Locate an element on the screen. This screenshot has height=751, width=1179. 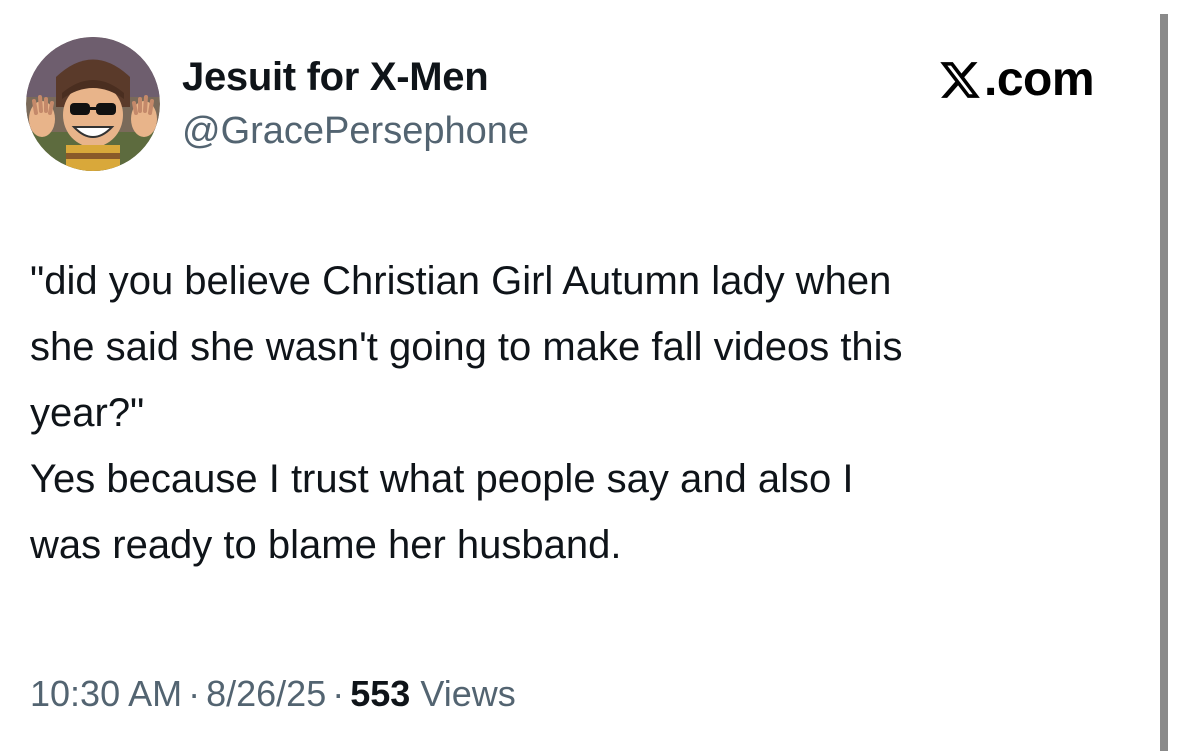
tweet-time: 10:30 AM is located at coordinates (106, 693).